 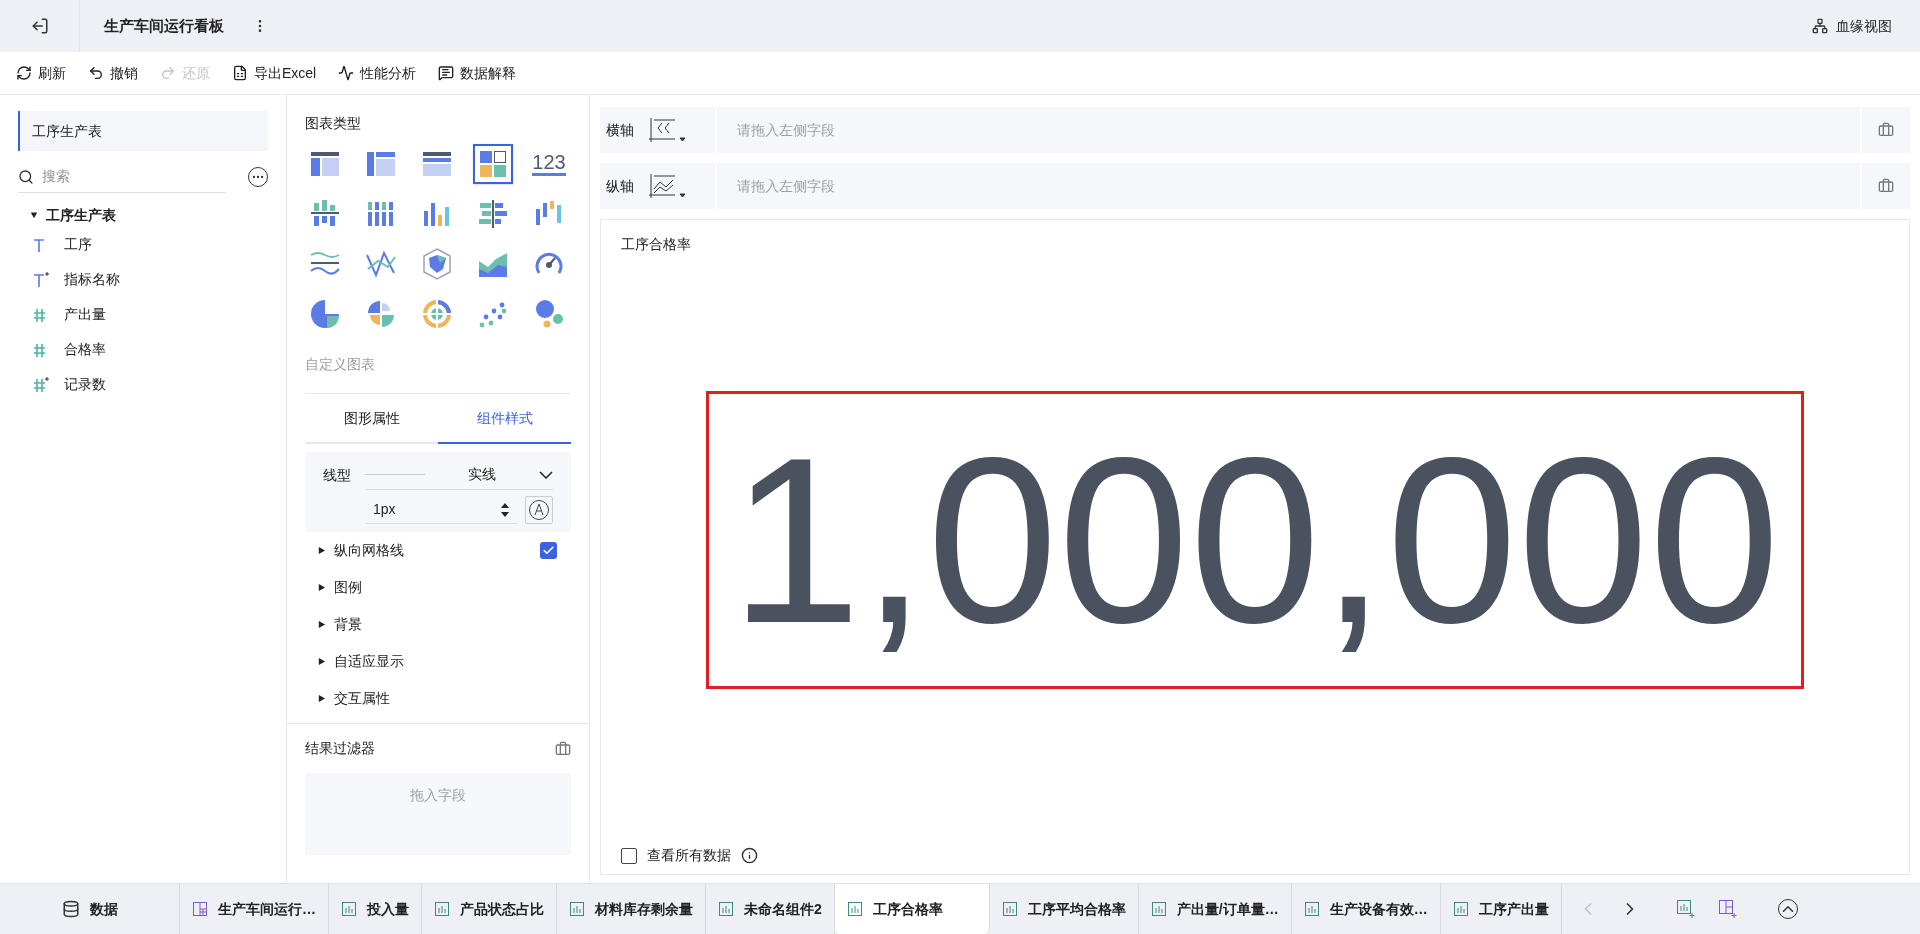 I want to click on check-icon, so click(x=548, y=550).